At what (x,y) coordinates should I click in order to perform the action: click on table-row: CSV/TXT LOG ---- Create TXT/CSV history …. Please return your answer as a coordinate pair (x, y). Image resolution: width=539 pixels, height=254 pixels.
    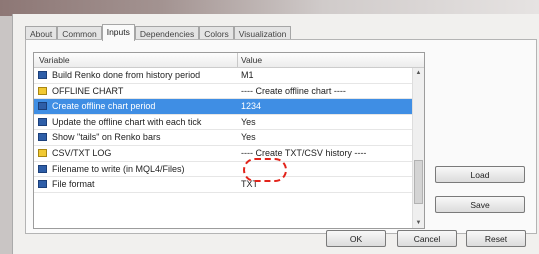
    Looking at the image, I should click on (229, 154).